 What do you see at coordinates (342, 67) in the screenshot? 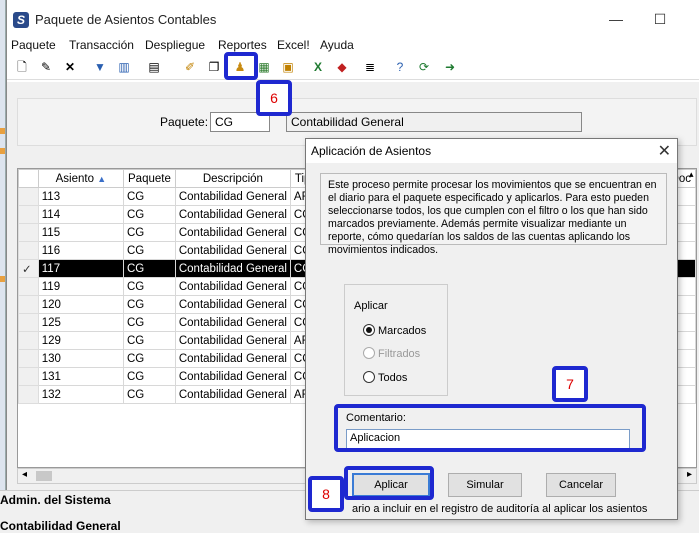
I see `export-icon: ◆` at bounding box center [342, 67].